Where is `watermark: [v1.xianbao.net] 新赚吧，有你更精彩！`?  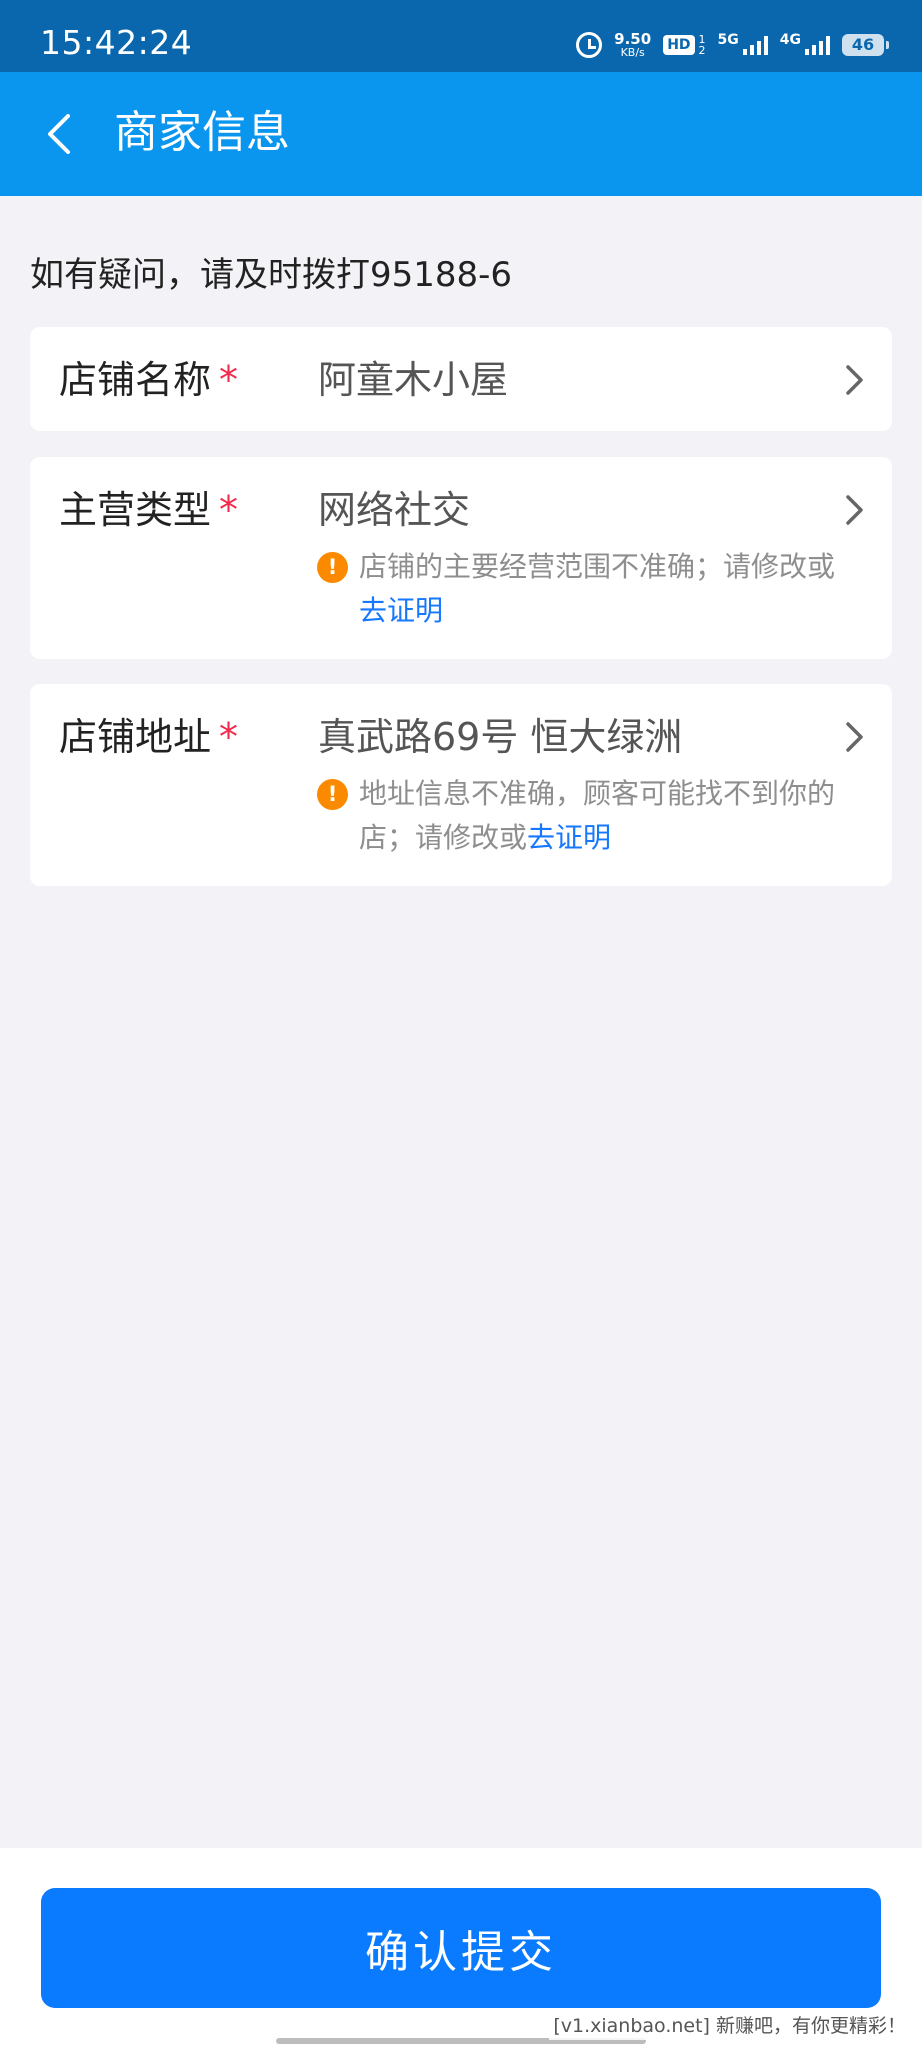
watermark: [v1.xianbao.net] 新赚吧，有你更精彩！ is located at coordinates (729, 2026).